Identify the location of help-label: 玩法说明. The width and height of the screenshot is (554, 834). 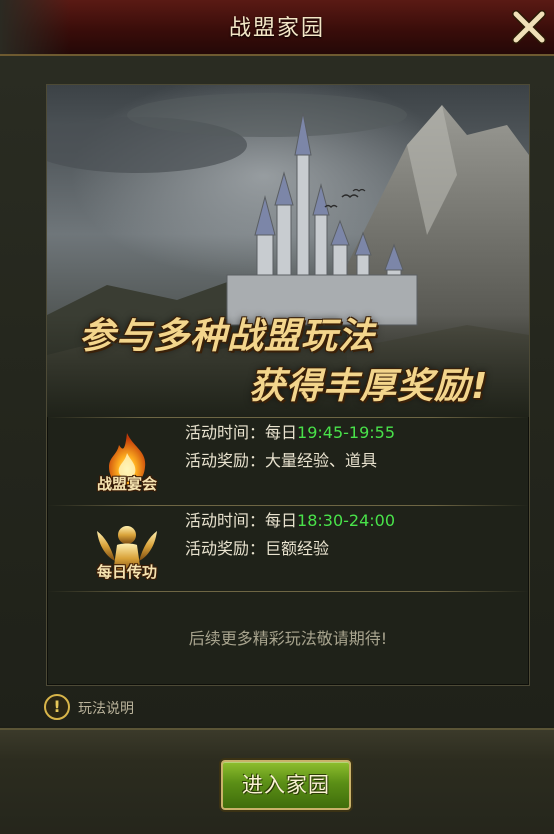
(106, 709).